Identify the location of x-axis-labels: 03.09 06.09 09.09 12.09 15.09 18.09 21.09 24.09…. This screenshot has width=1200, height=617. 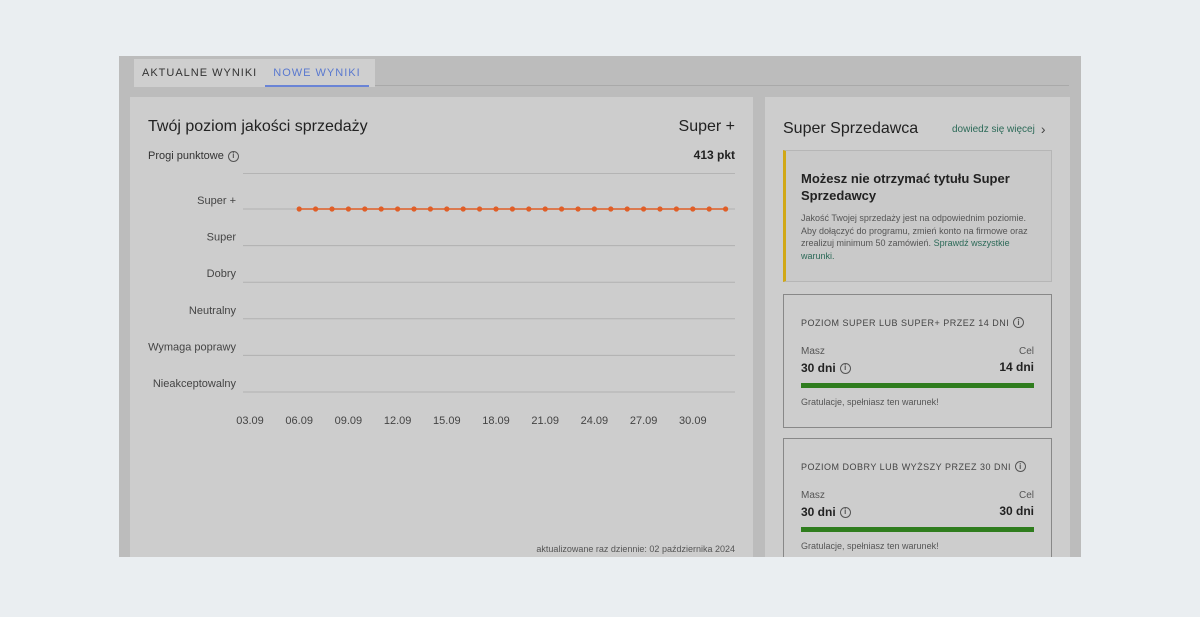
(471, 421).